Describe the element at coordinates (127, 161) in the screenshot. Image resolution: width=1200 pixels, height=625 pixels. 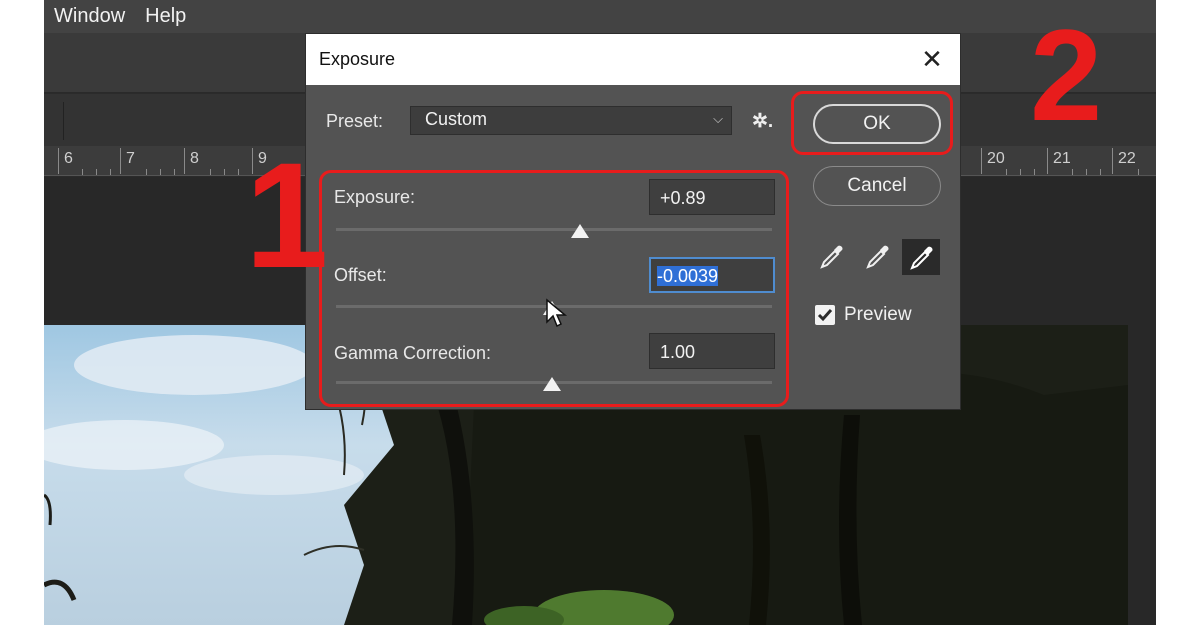
I see `ruler-tick: 7` at that location.